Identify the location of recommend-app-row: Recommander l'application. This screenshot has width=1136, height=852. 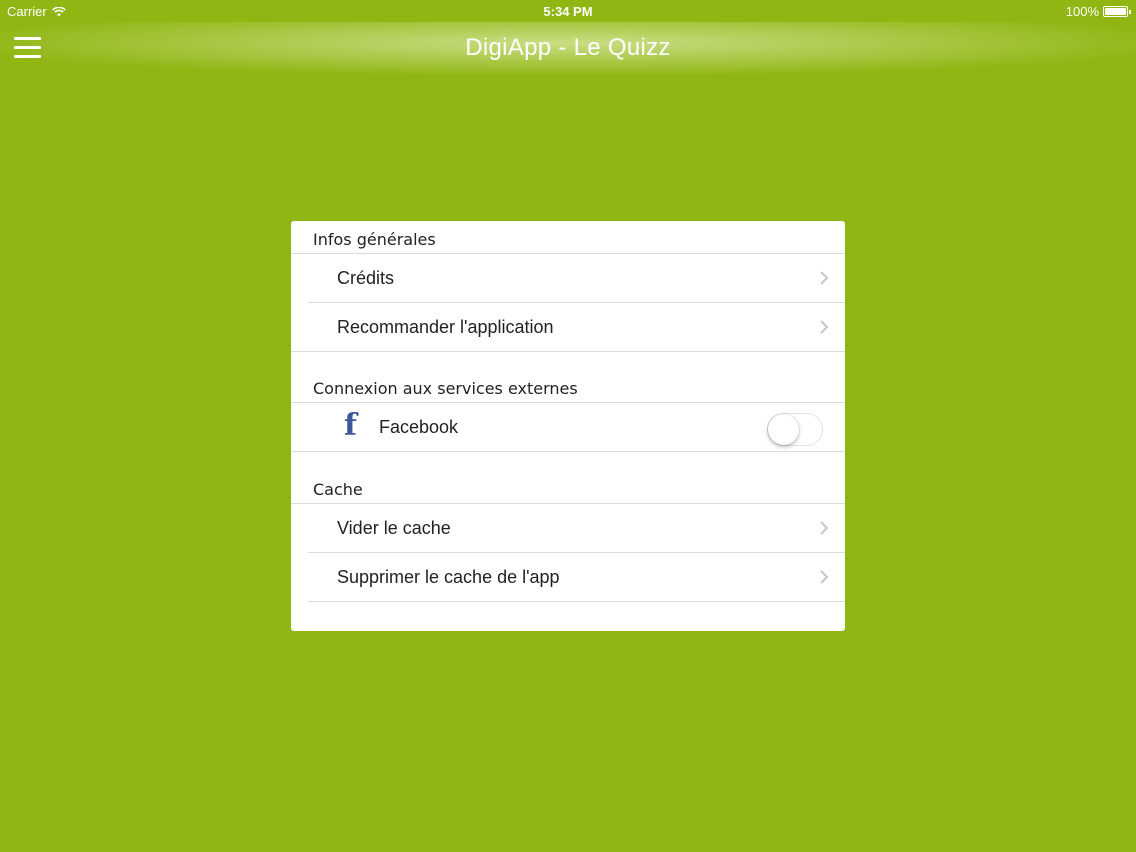
(568, 327).